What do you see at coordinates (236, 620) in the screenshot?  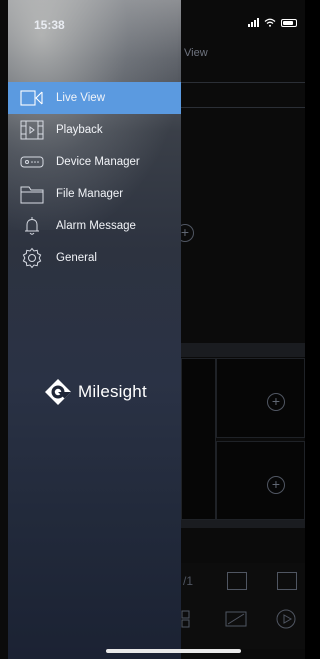 I see `image-icon` at bounding box center [236, 620].